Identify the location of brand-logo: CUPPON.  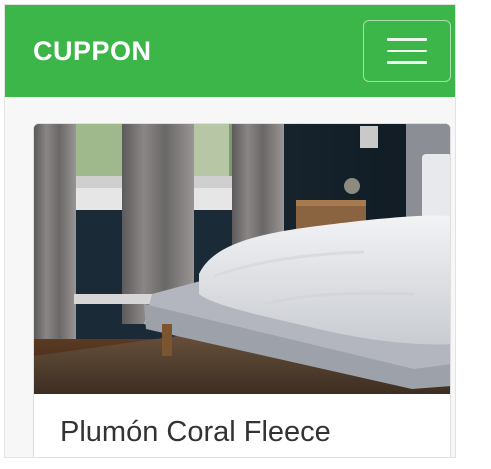
(92, 51).